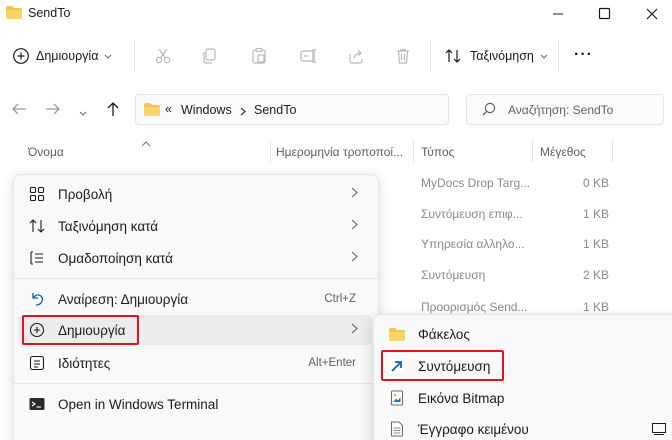  What do you see at coordinates (596, 275) in the screenshot?
I see `file-size-cell: 2 KB` at bounding box center [596, 275].